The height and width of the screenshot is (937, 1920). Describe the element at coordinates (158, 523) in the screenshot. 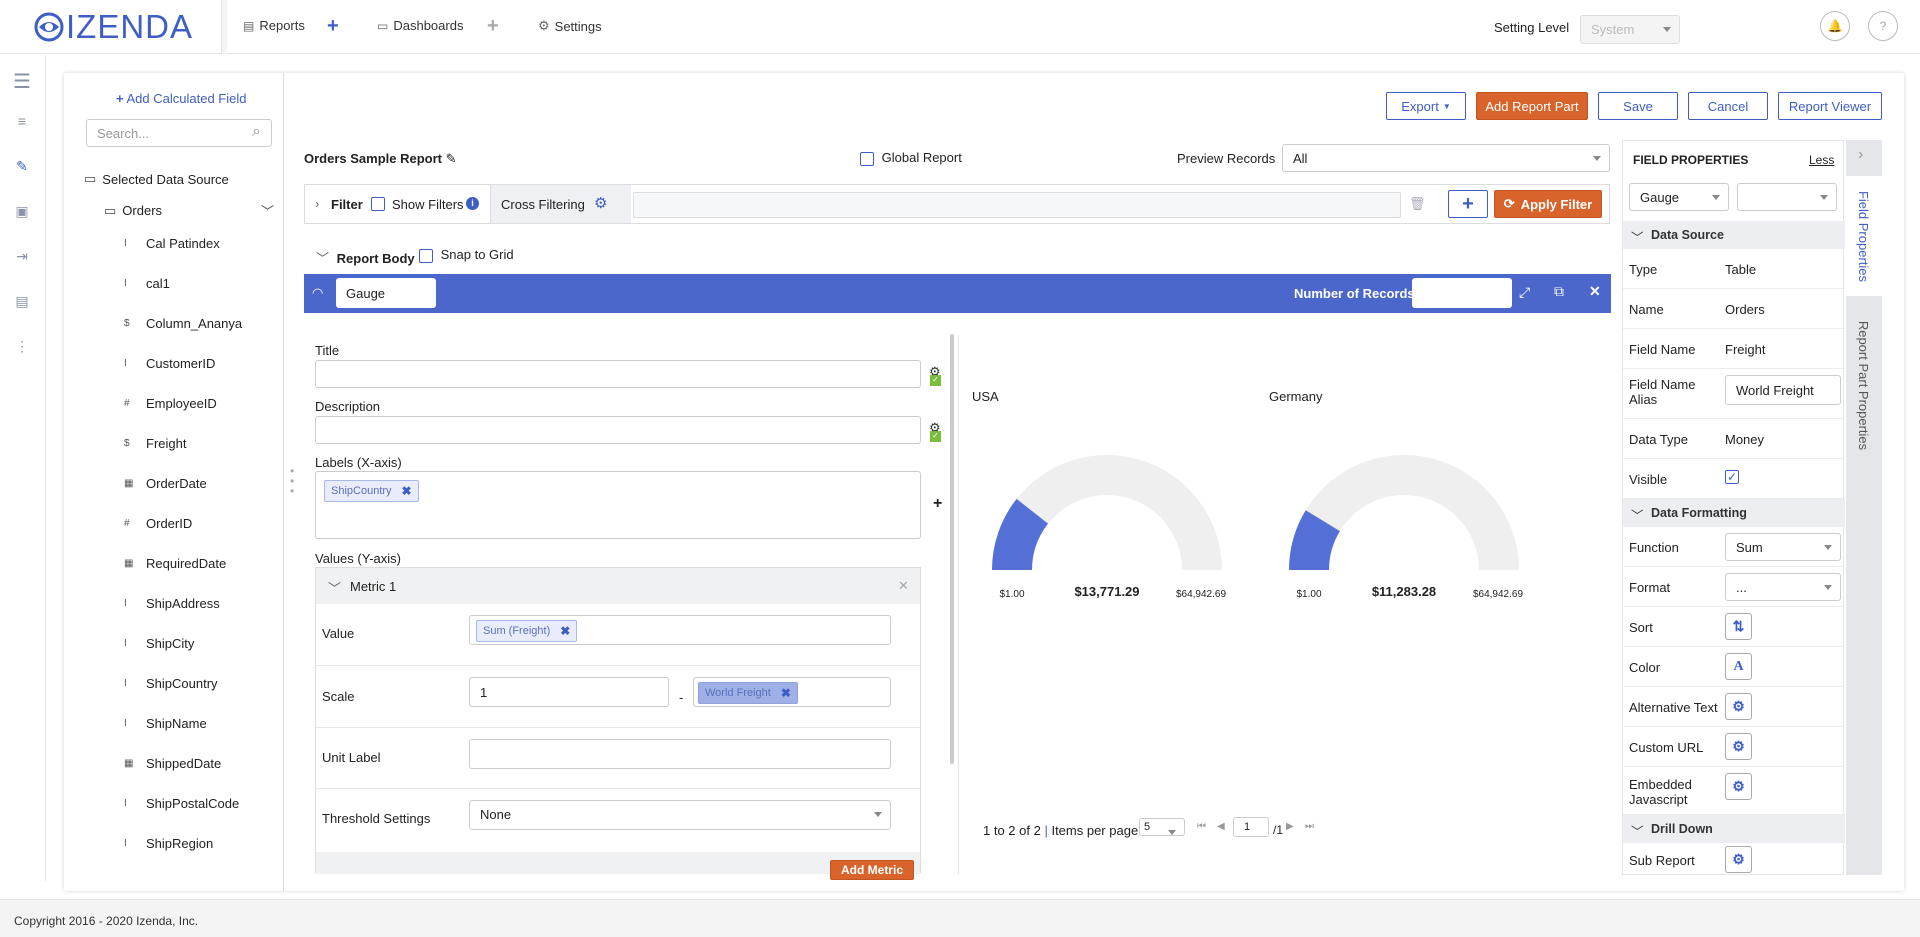

I see `field-item: # OrderID` at that location.